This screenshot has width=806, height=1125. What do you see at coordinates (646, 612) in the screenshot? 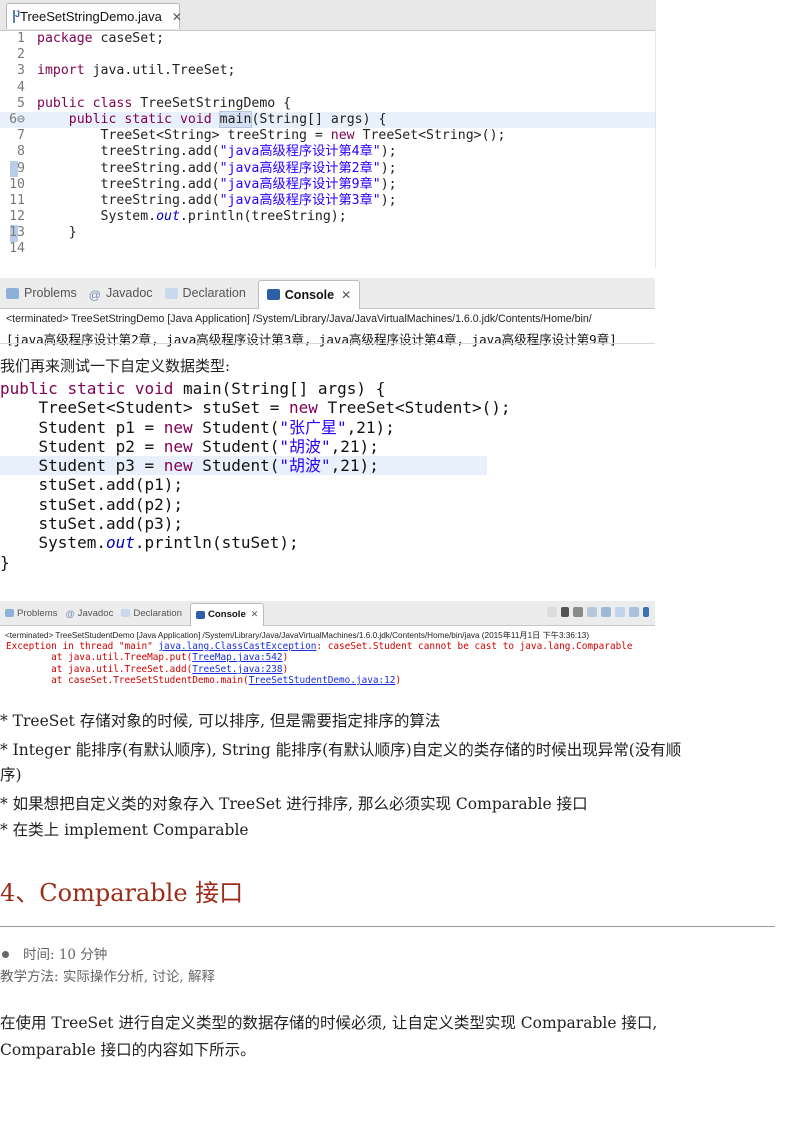
I see `open-console-icon` at bounding box center [646, 612].